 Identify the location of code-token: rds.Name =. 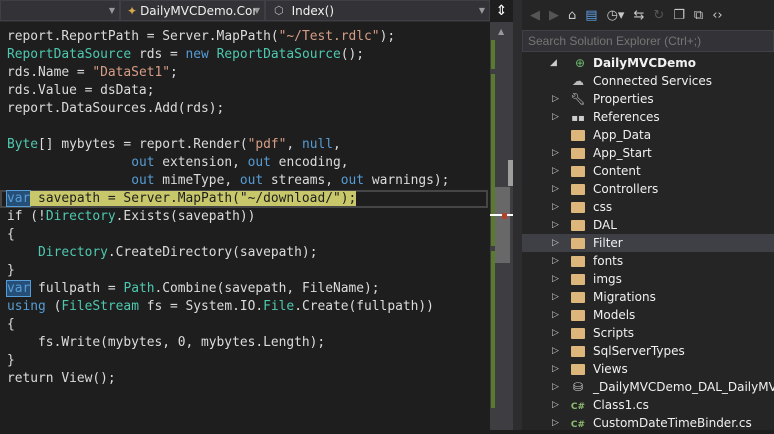
(50, 72).